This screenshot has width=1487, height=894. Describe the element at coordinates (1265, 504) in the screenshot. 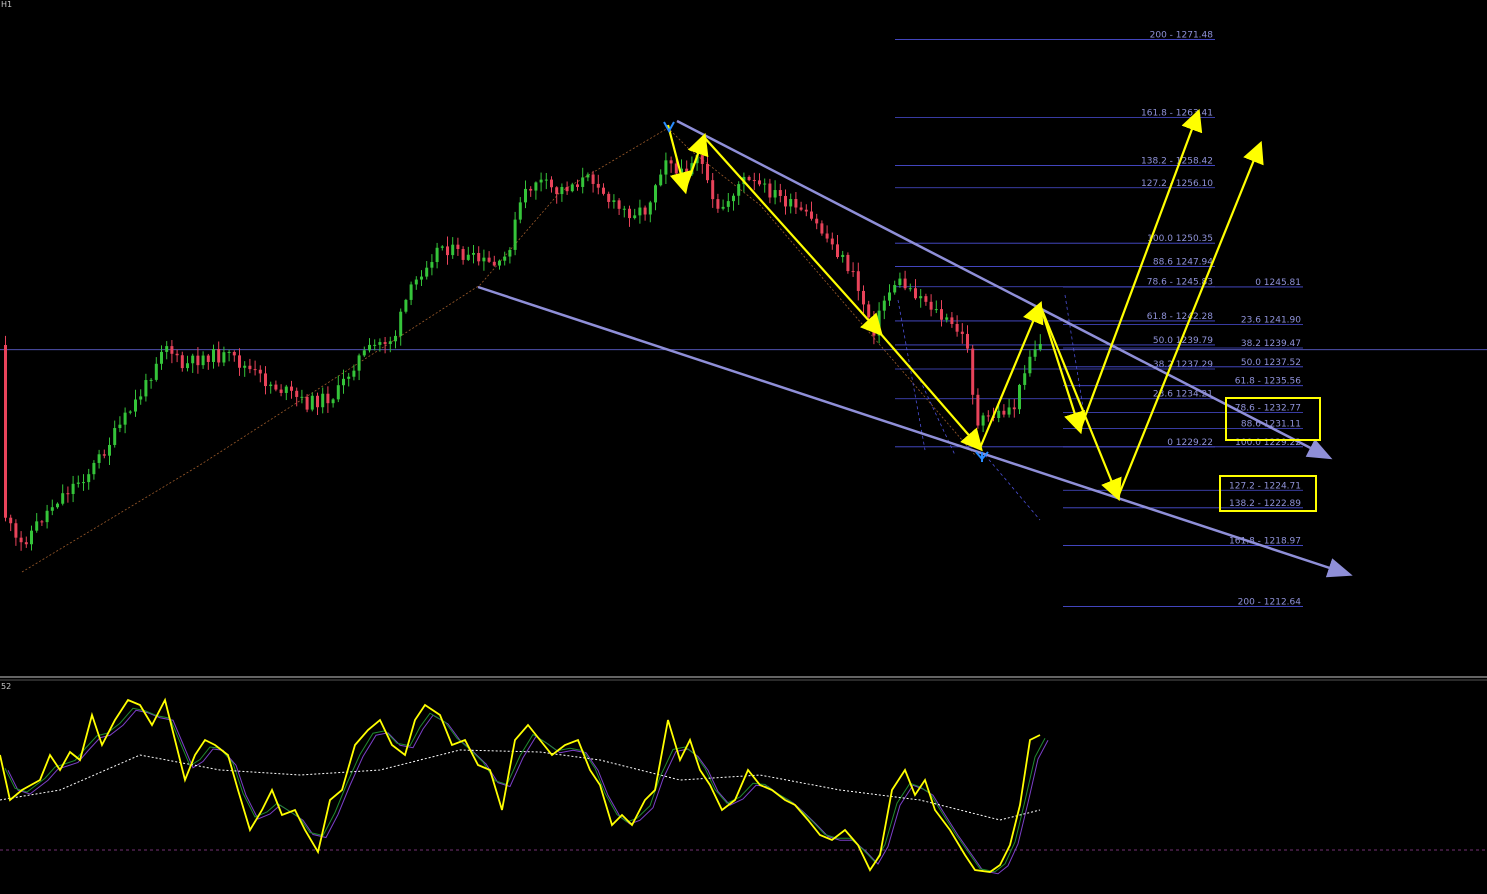

I see `fib-ret-label-9: 138.2 - 1222.89` at that location.